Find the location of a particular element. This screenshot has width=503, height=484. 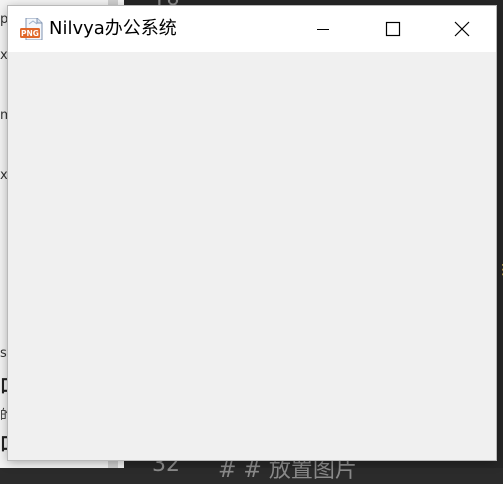

maximize-icon is located at coordinates (393, 29).